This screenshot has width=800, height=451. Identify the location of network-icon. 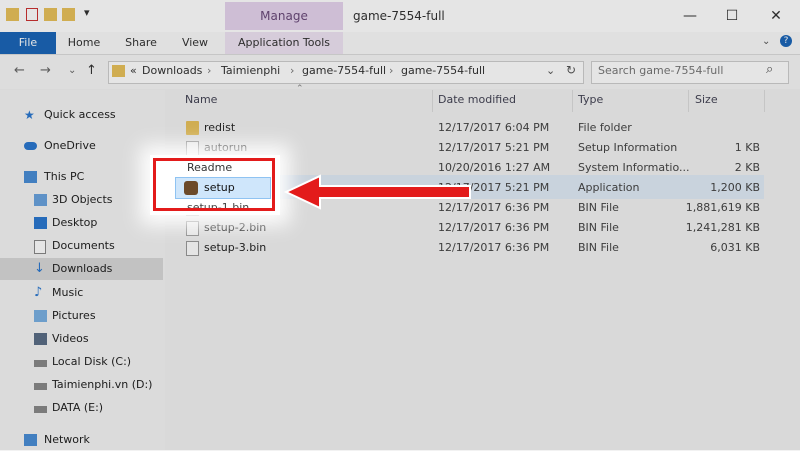
(30, 440).